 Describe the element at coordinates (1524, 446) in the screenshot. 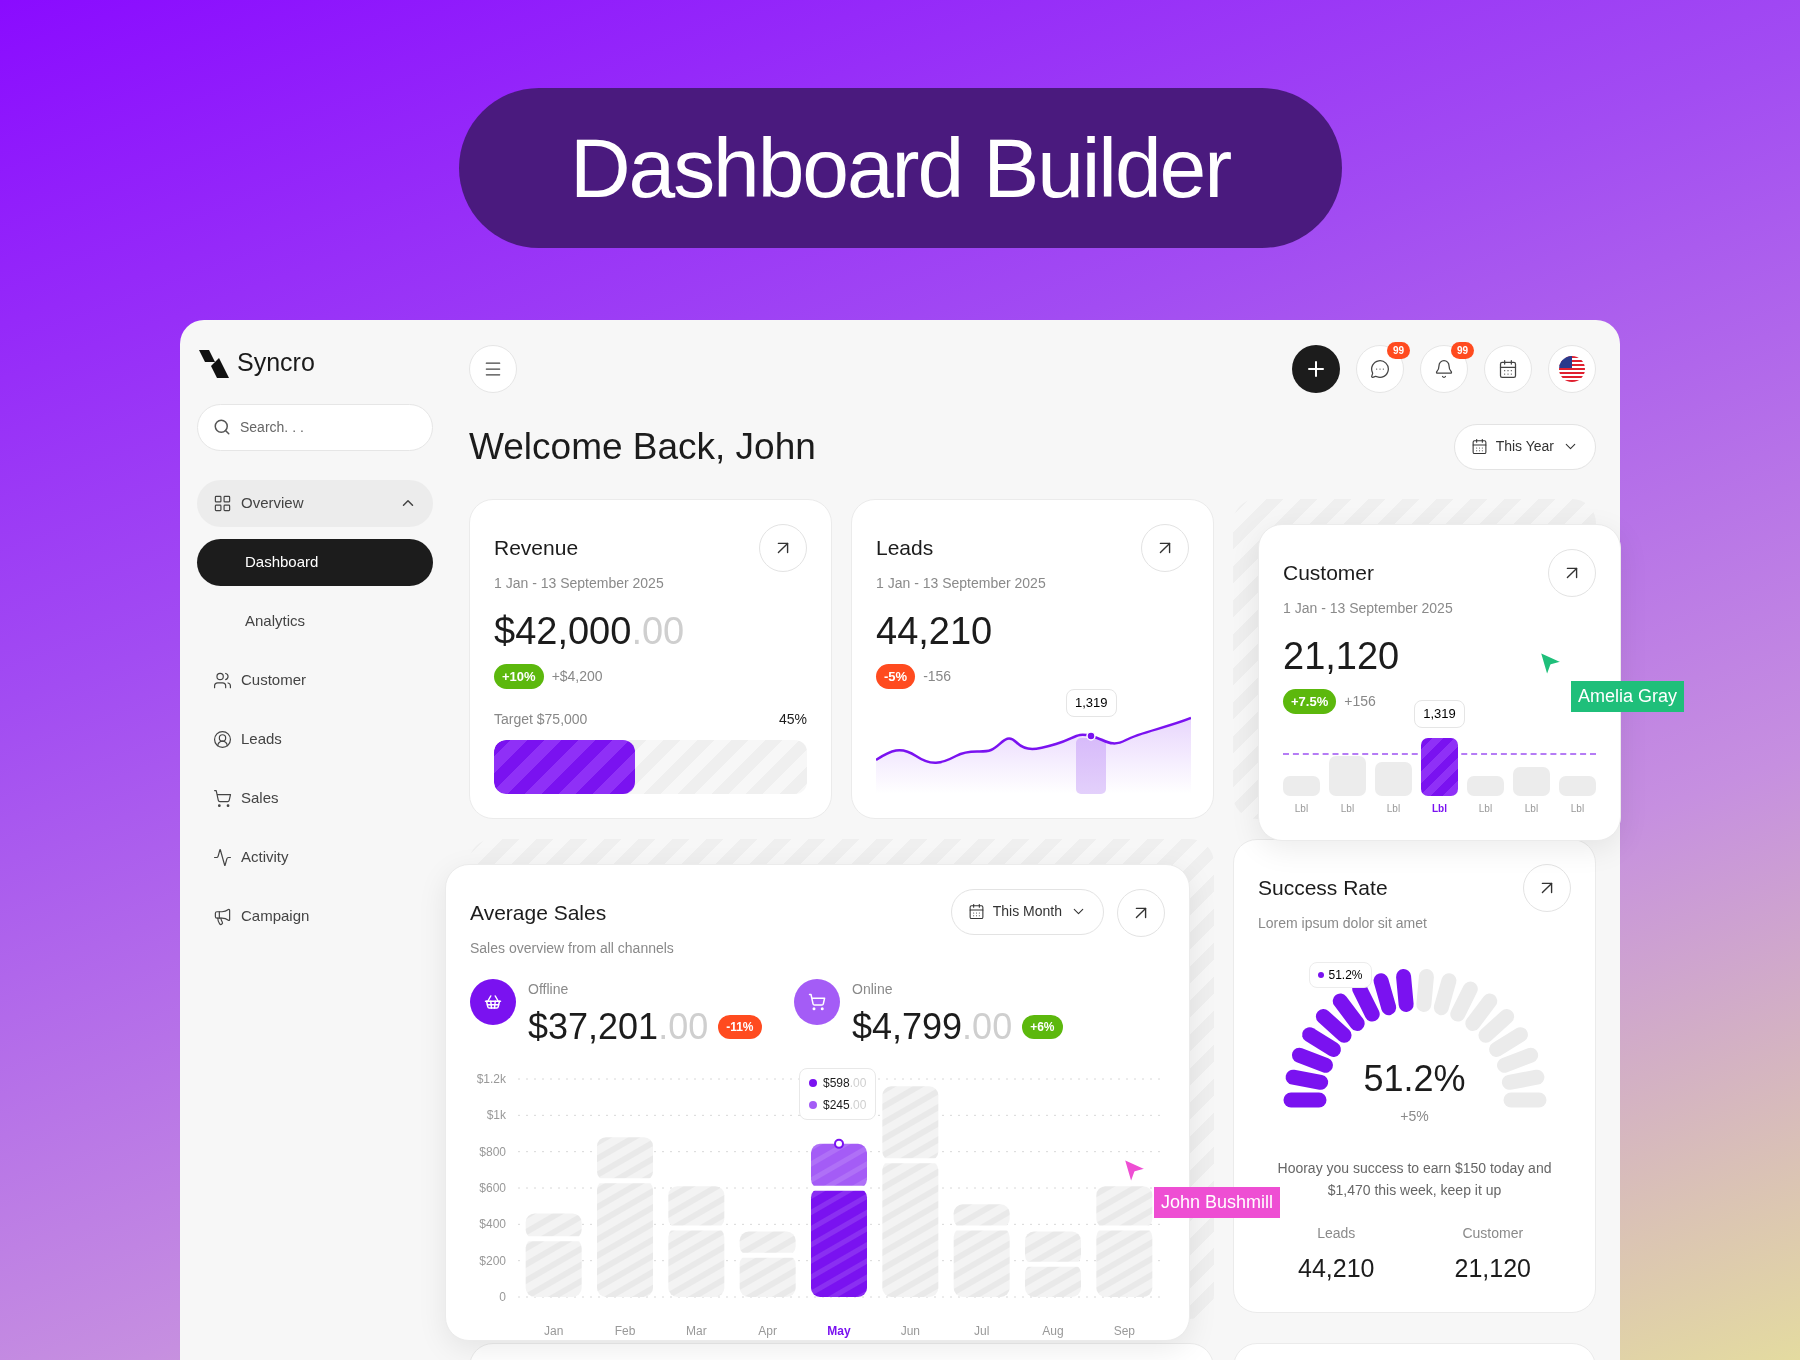

I see `period-select: This Year` at that location.